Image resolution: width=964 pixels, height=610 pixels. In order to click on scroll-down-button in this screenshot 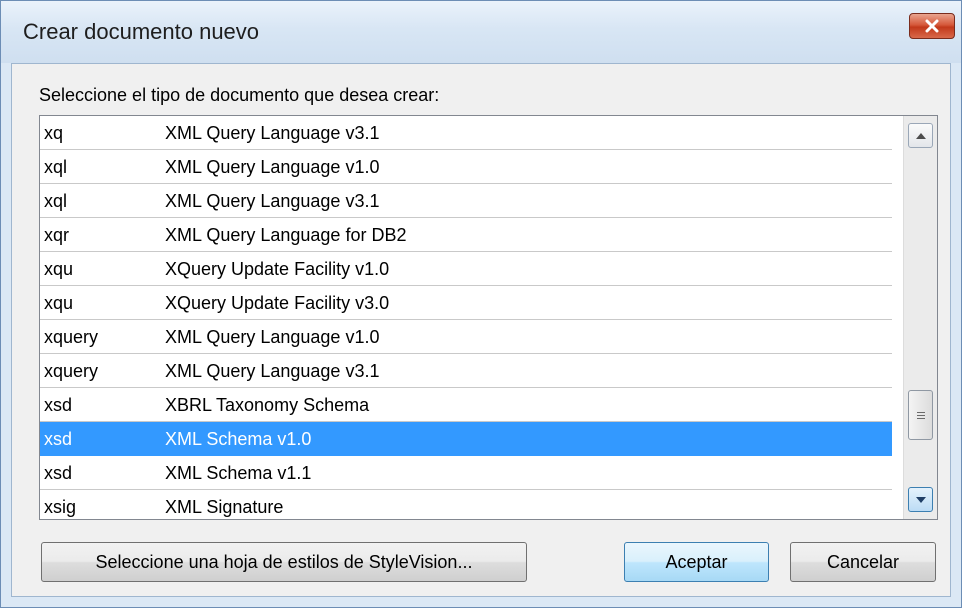, I will do `click(920, 499)`.